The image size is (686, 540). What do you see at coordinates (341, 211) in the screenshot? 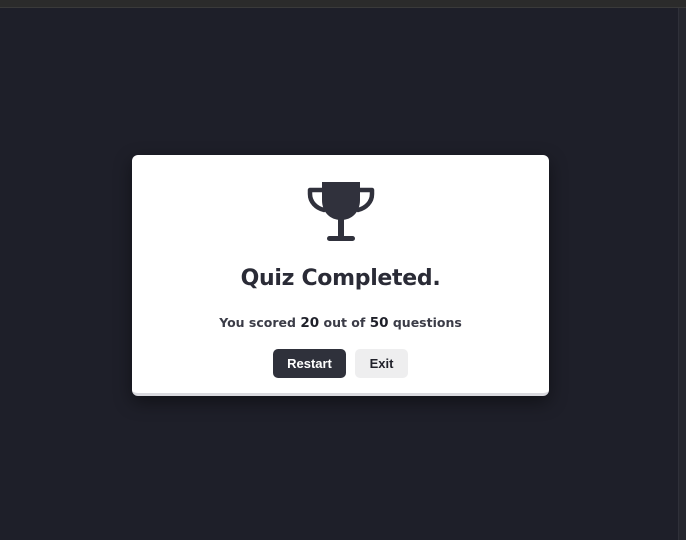
I see `trophy-icon` at bounding box center [341, 211].